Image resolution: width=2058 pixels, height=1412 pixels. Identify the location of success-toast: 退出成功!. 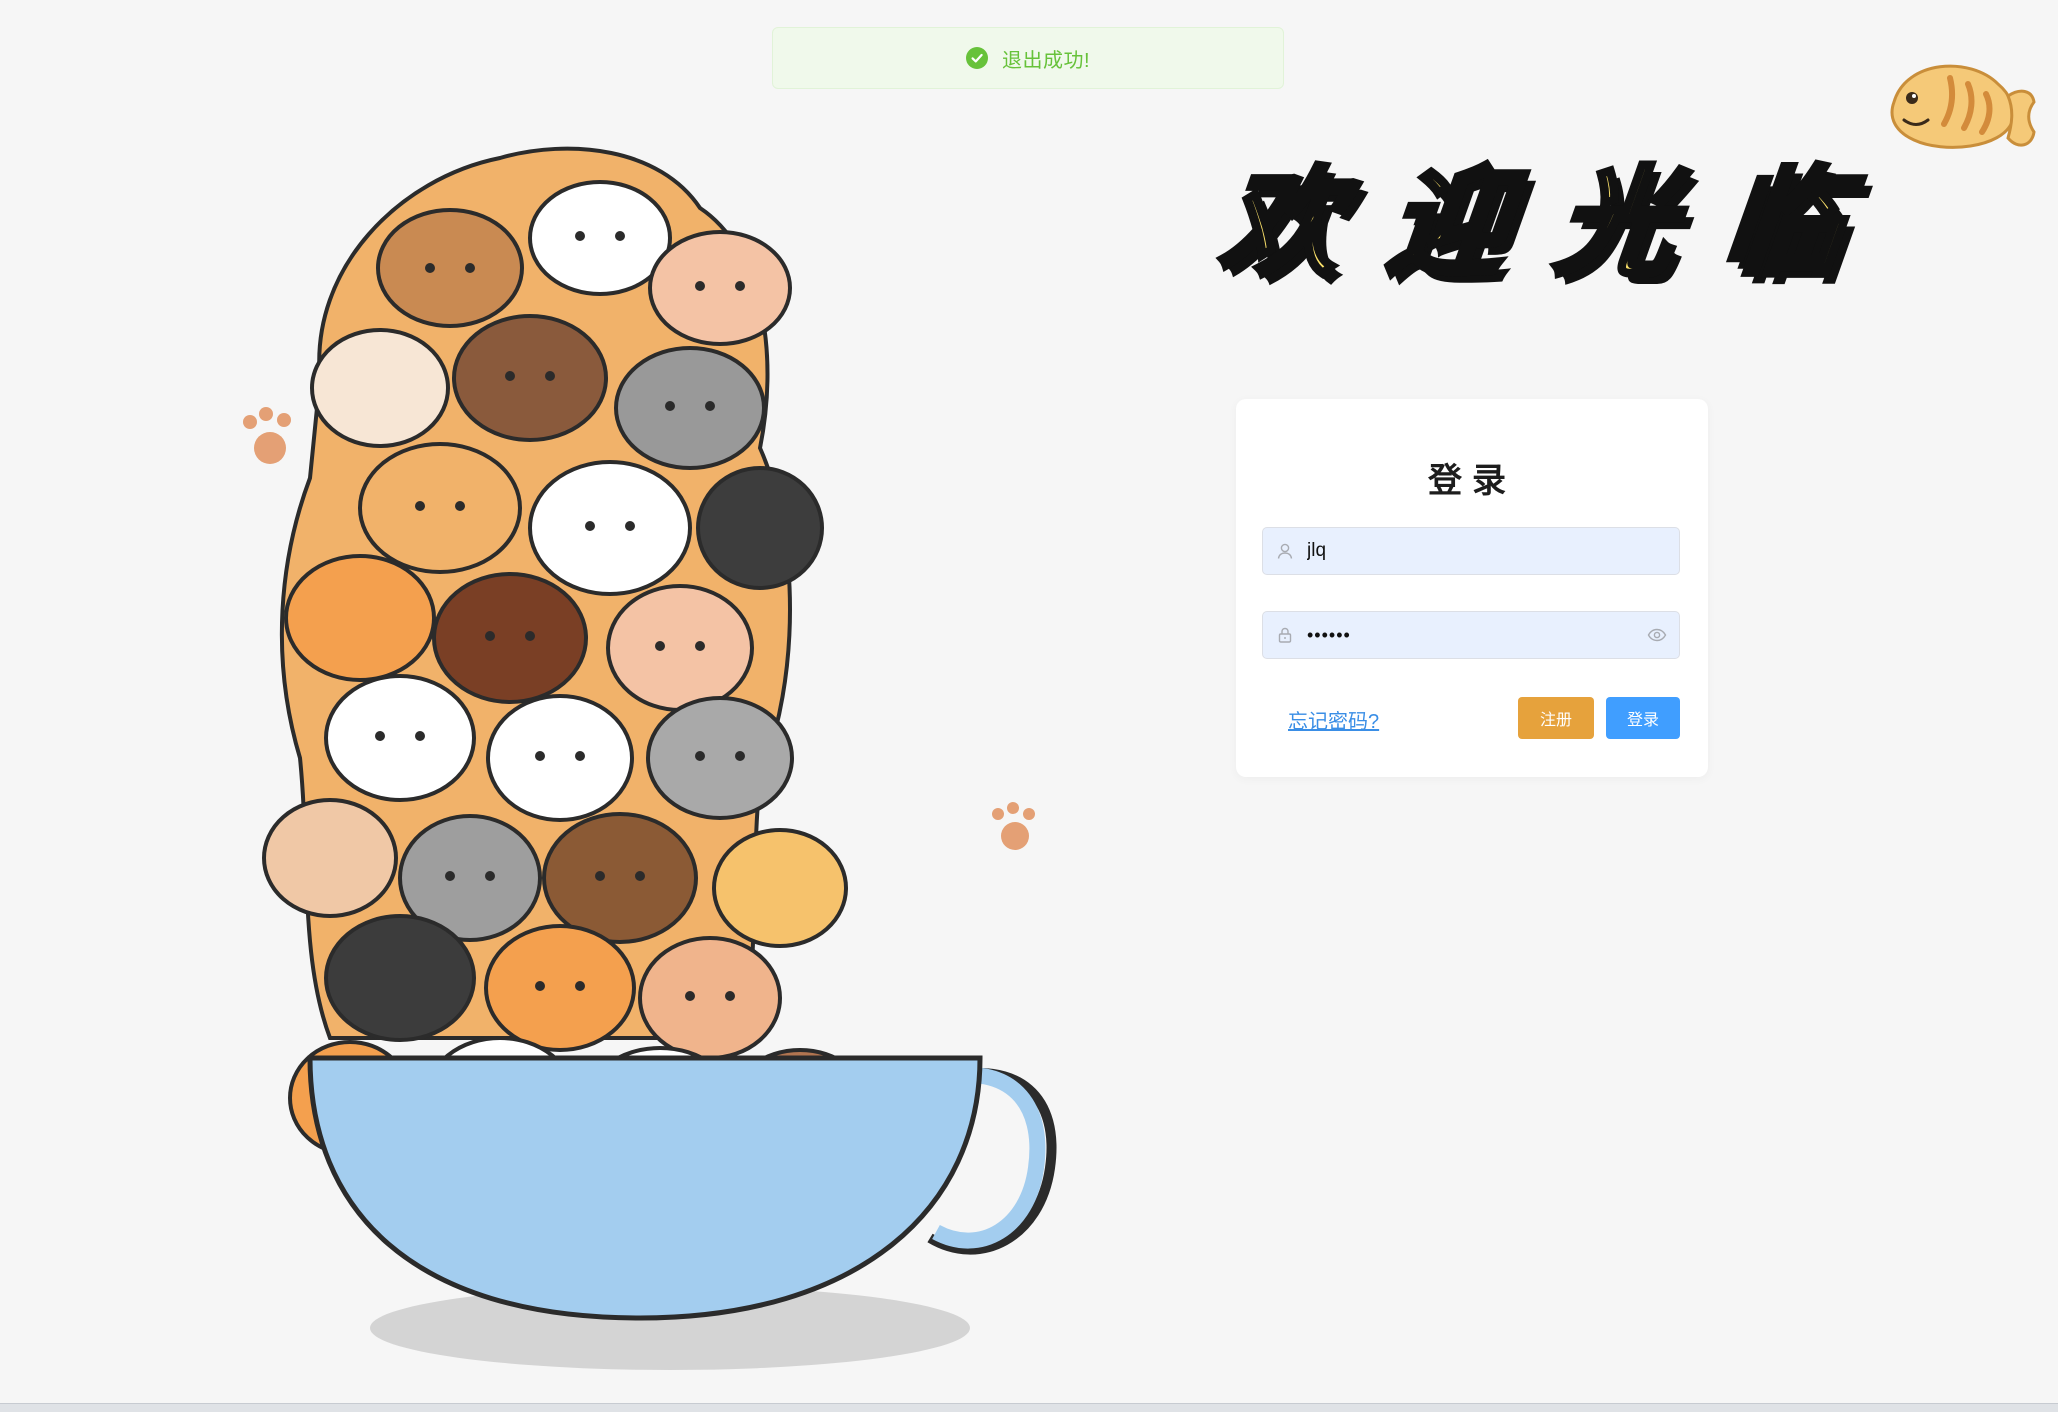
(1028, 58).